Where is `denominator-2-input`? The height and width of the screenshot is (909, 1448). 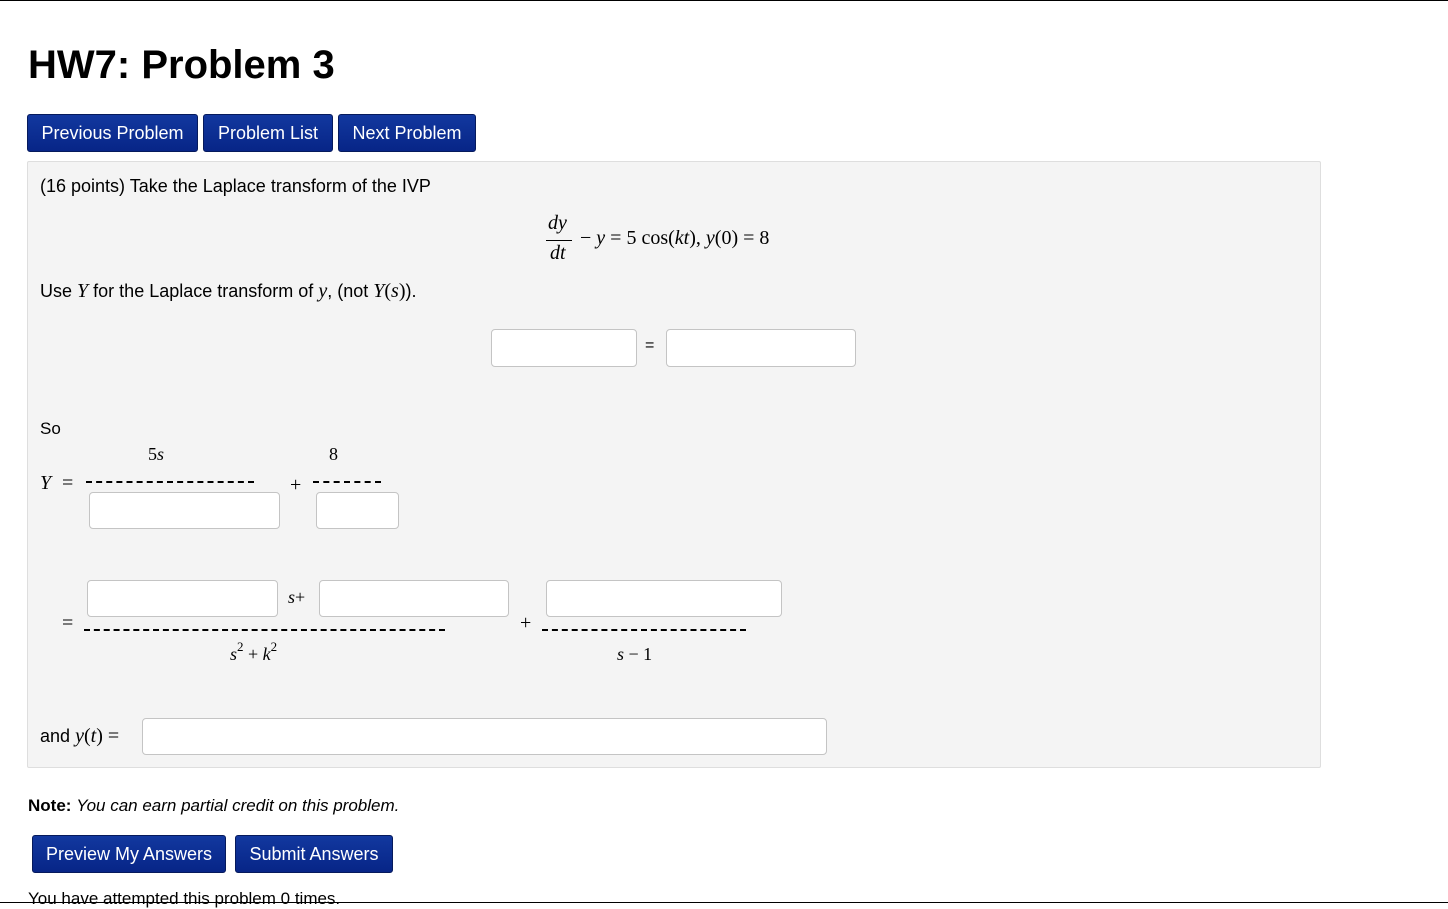
denominator-2-input is located at coordinates (357, 510).